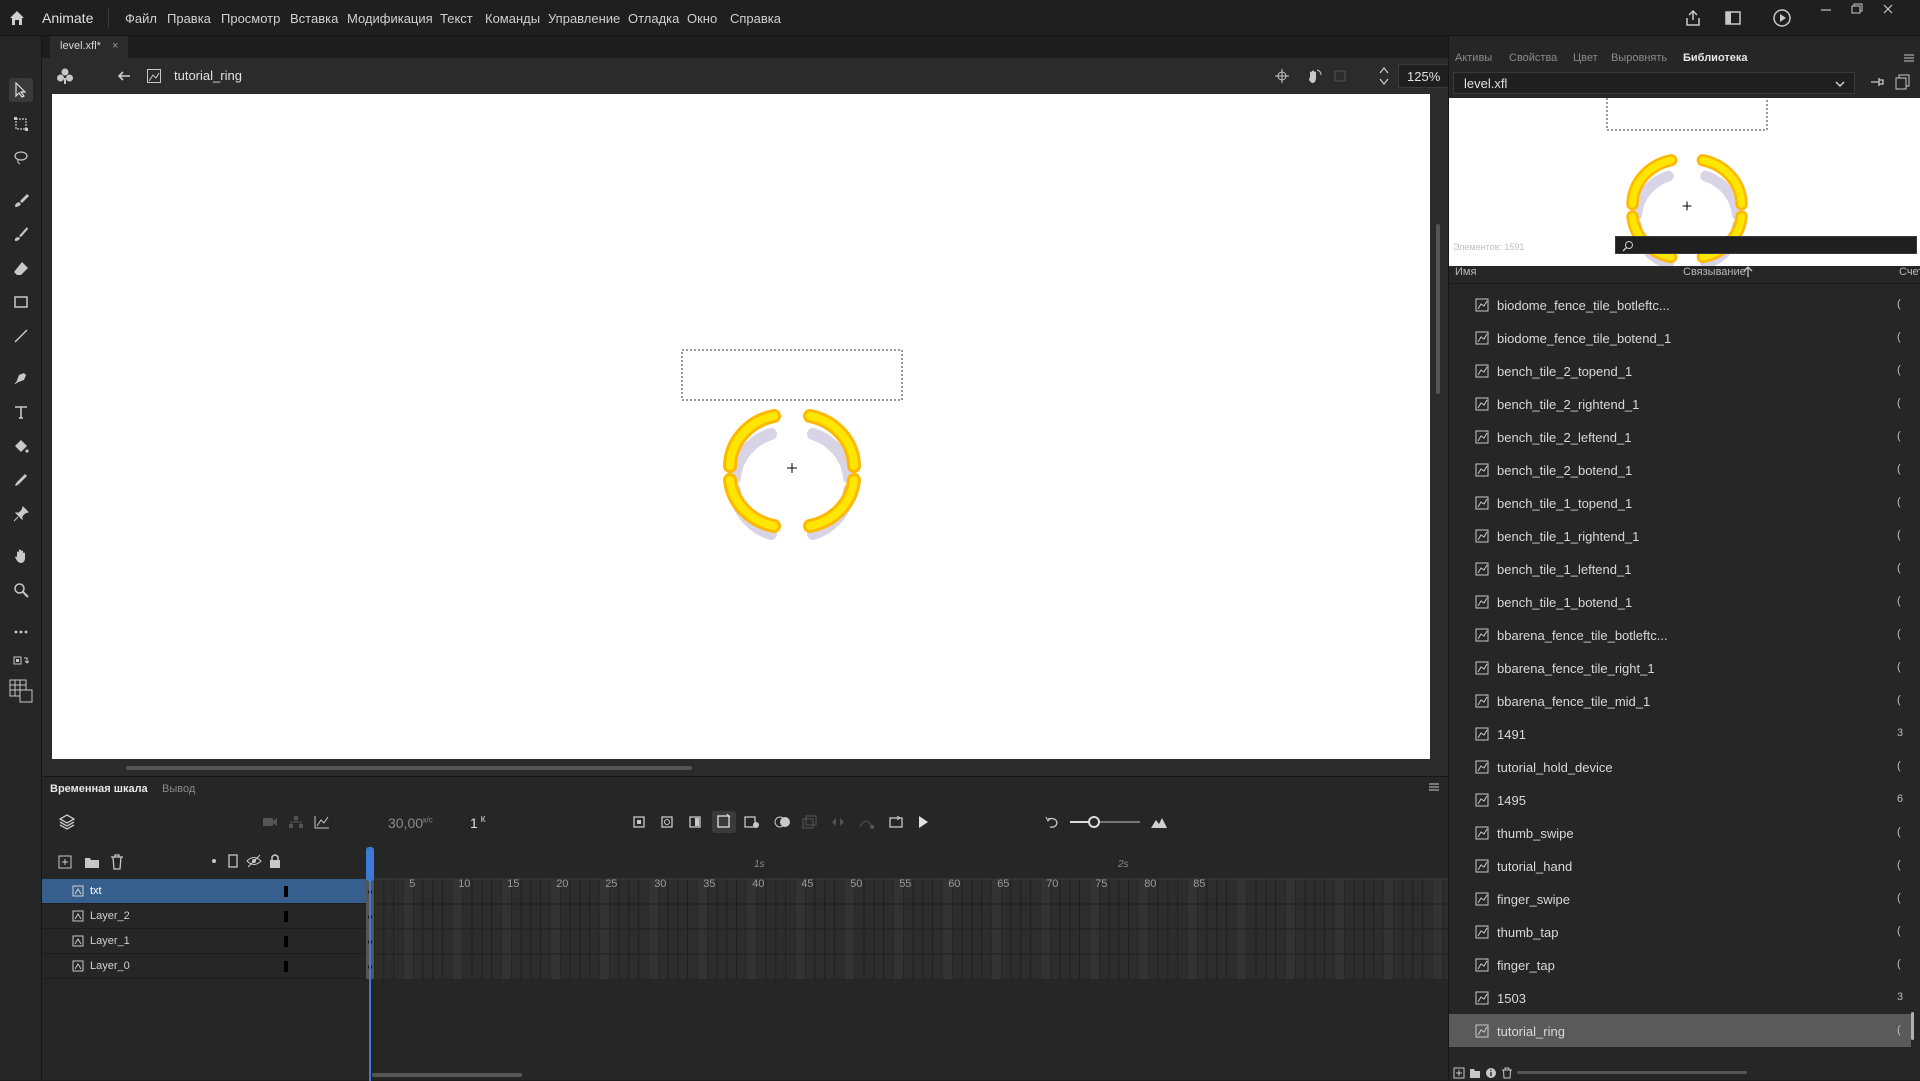 Image resolution: width=1920 pixels, height=1081 pixels. I want to click on auto-keyframe-icon, so click(724, 822).